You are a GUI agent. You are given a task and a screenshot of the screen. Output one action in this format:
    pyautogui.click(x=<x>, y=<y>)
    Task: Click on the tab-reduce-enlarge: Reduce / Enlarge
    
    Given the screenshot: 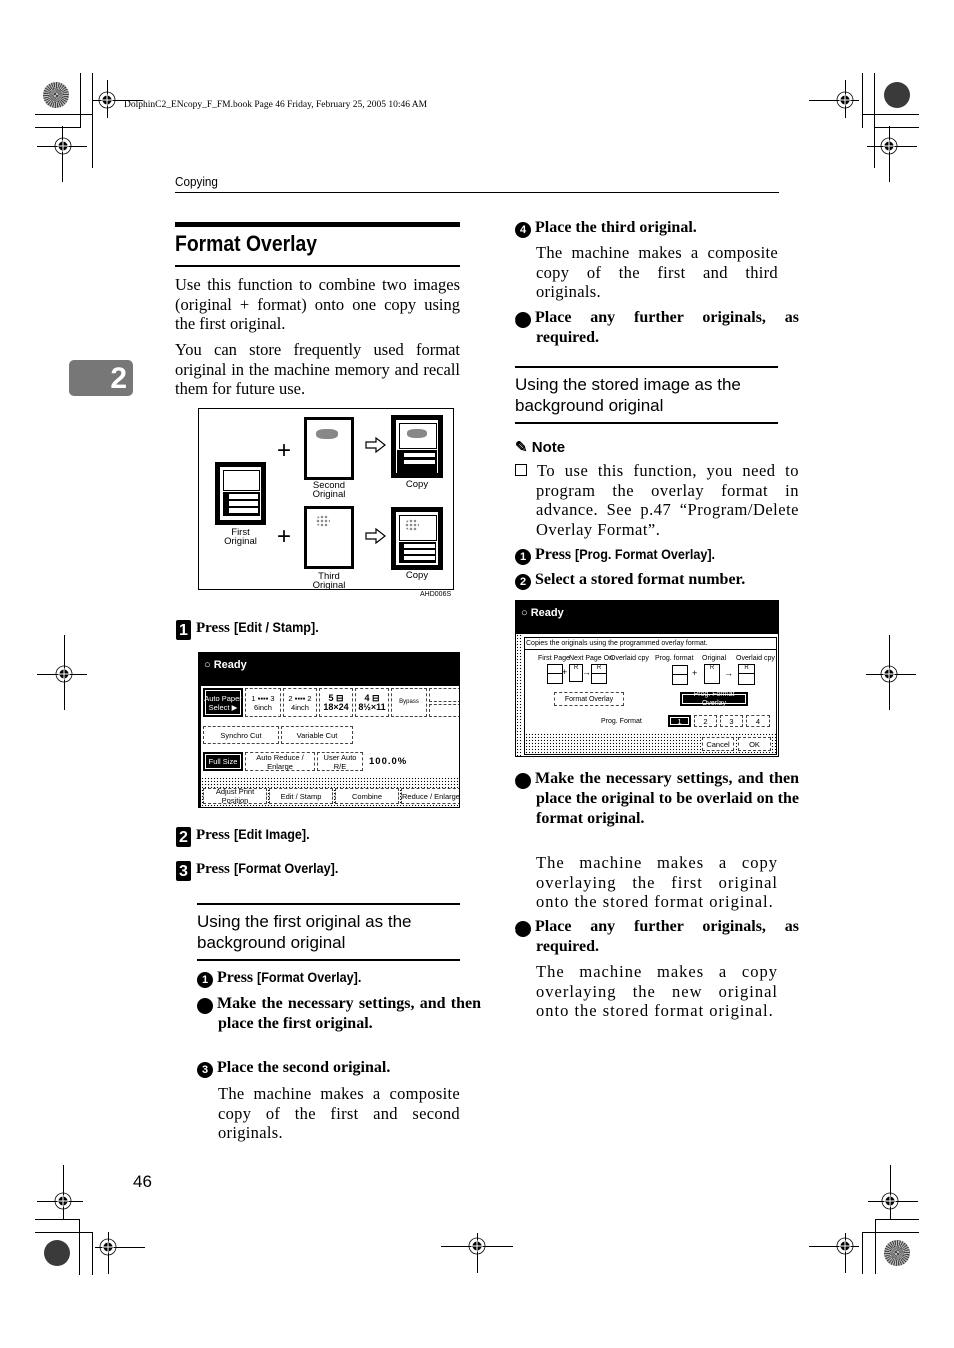 What is the action you would take?
    pyautogui.click(x=430, y=796)
    